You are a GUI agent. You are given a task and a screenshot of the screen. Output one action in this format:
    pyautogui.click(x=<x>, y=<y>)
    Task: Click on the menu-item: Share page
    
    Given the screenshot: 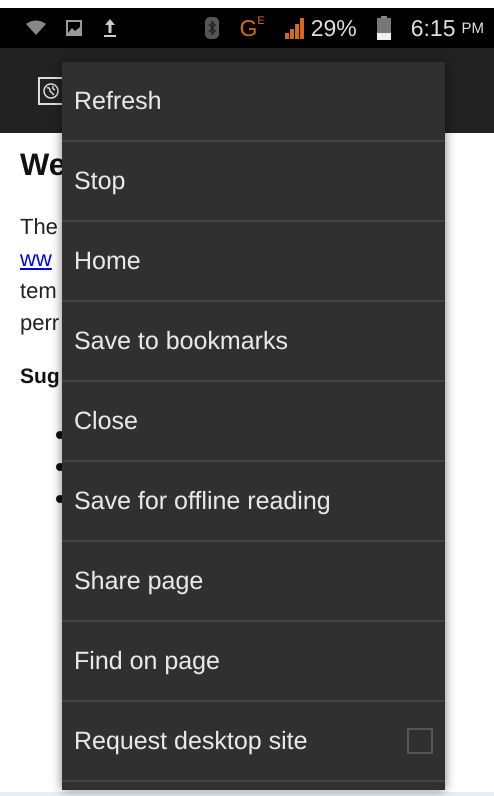 What is the action you would take?
    pyautogui.click(x=253, y=582)
    